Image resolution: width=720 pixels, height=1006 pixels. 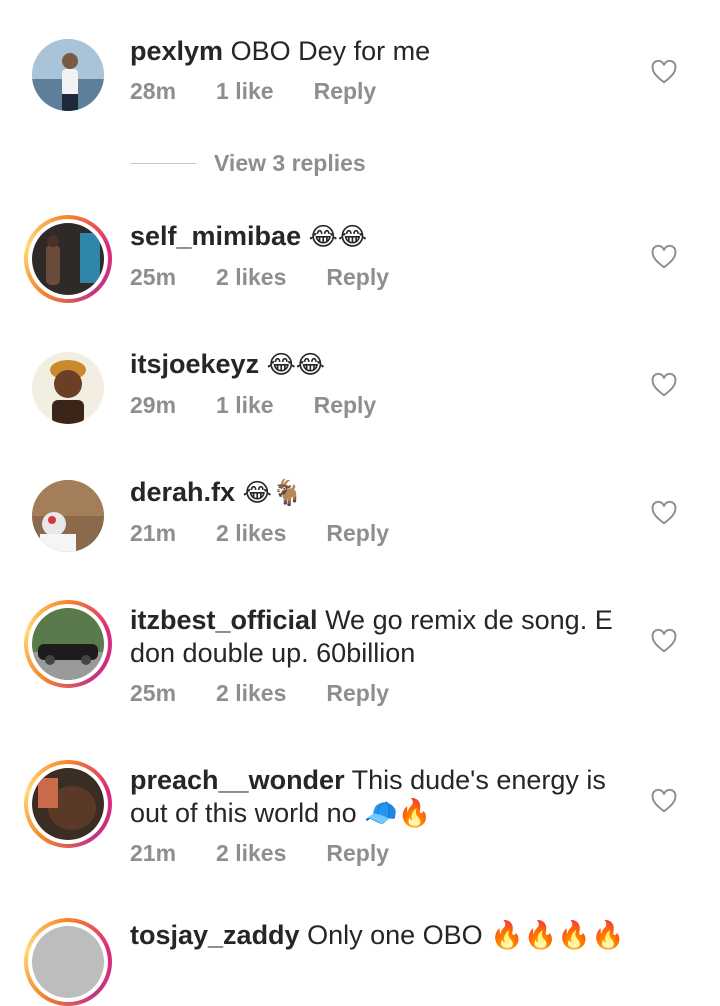 I want to click on comment-text: pexlym OBO Dey for me, so click(x=380, y=51).